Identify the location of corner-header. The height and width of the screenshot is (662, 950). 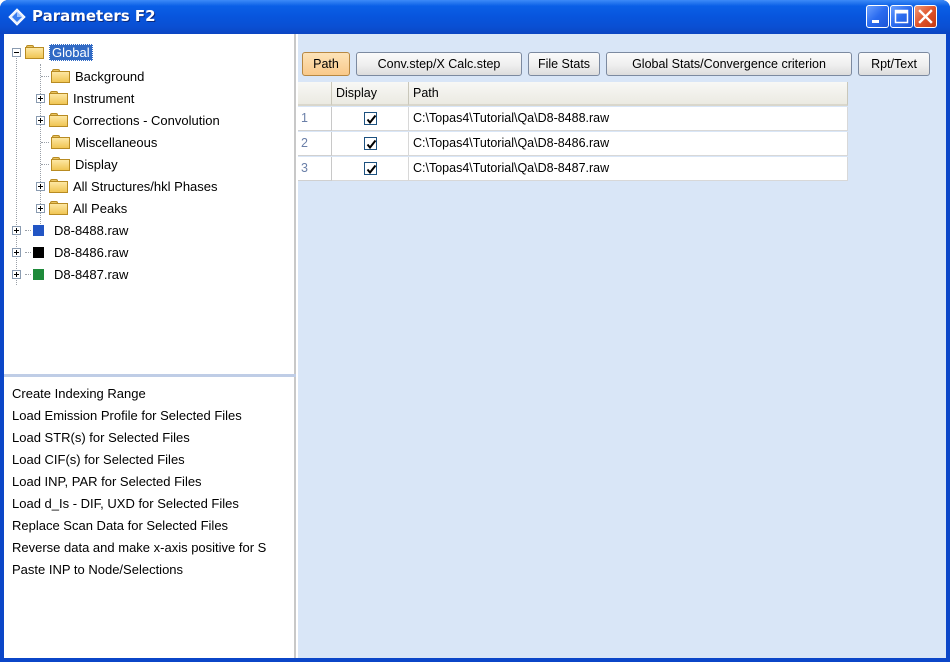
(315, 94).